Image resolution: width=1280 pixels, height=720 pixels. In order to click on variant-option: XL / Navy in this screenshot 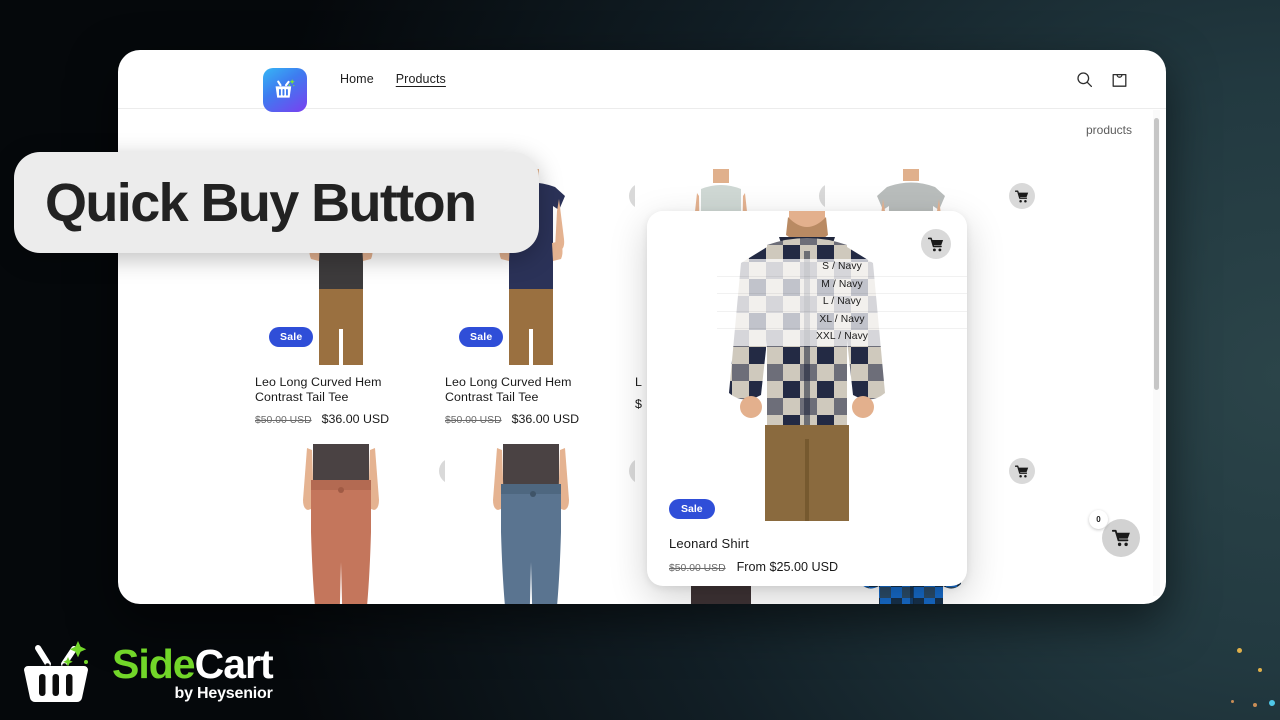, I will do `click(842, 320)`.